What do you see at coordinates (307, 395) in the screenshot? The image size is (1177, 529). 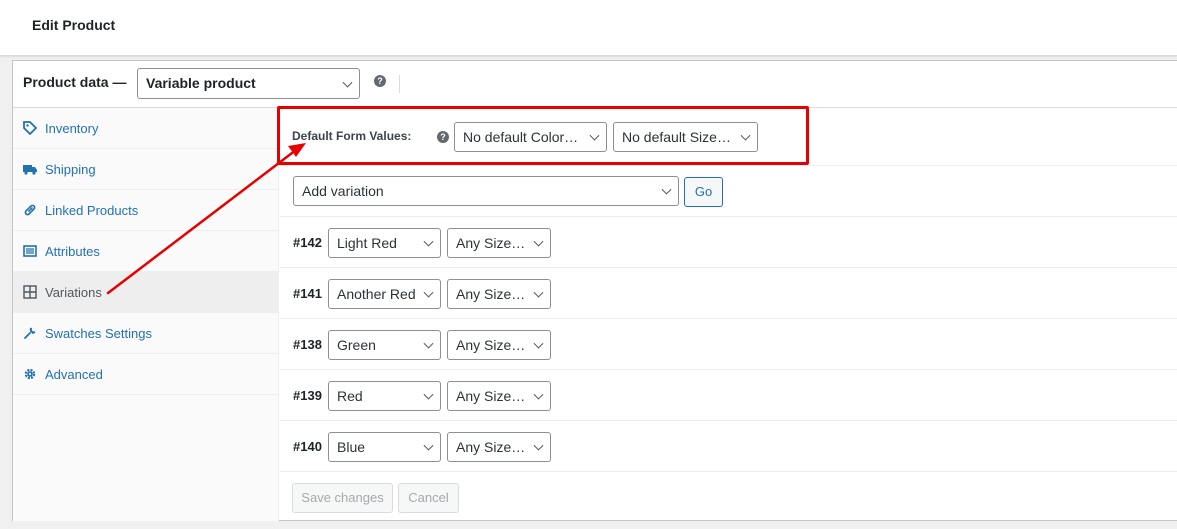 I see `variation-id: #139` at bounding box center [307, 395].